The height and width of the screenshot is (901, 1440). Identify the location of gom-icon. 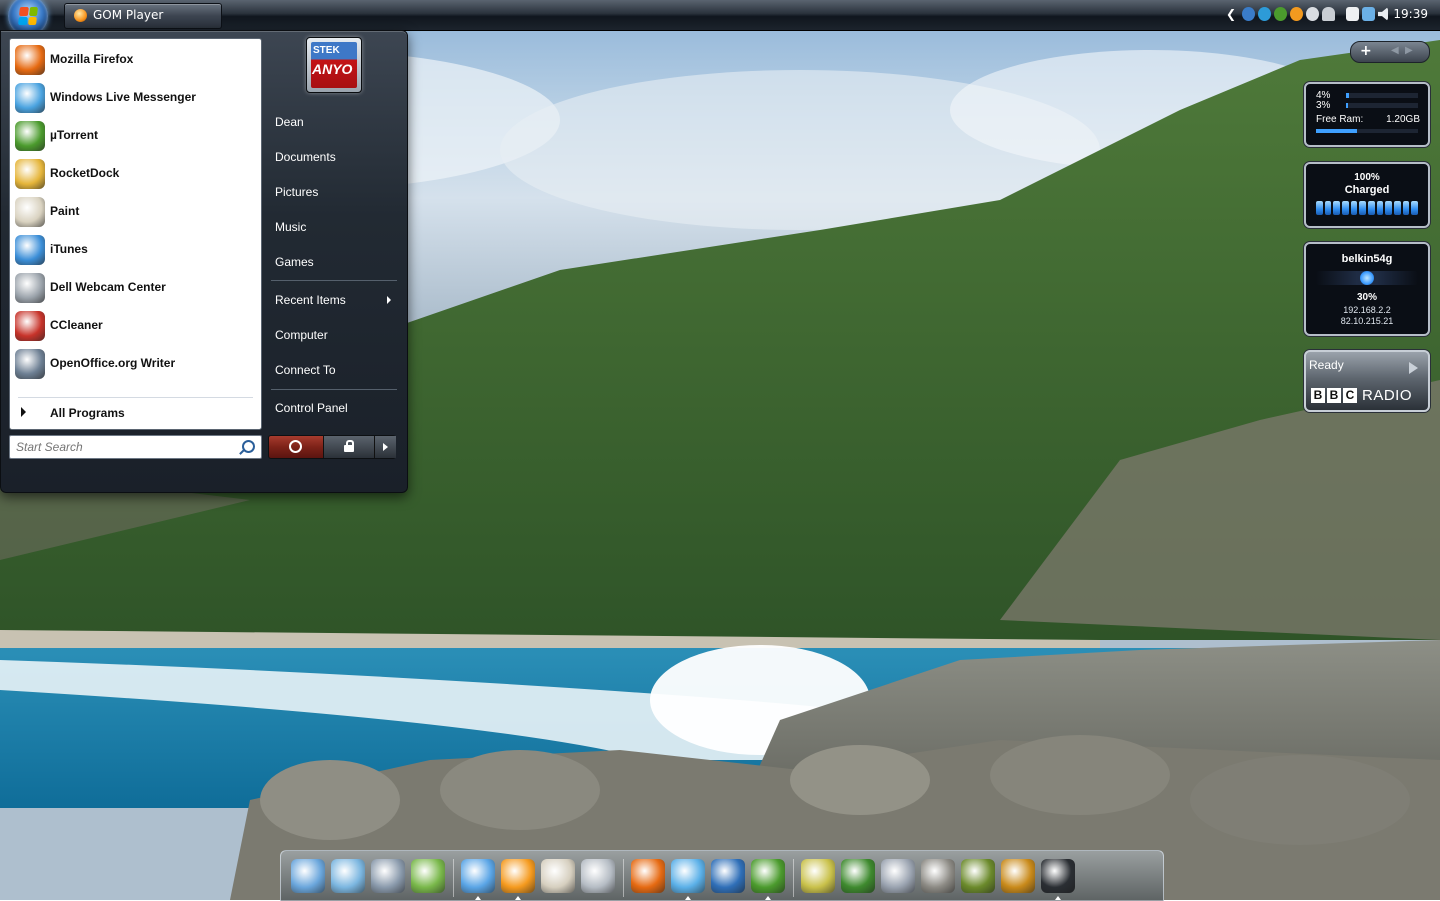
(1296, 14).